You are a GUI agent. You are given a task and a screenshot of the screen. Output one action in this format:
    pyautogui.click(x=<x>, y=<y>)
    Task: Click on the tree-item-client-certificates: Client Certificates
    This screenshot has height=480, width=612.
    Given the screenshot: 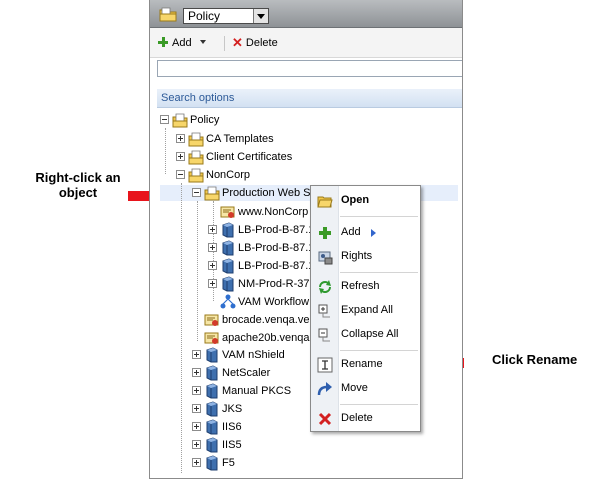 What is the action you would take?
    pyautogui.click(x=276, y=157)
    